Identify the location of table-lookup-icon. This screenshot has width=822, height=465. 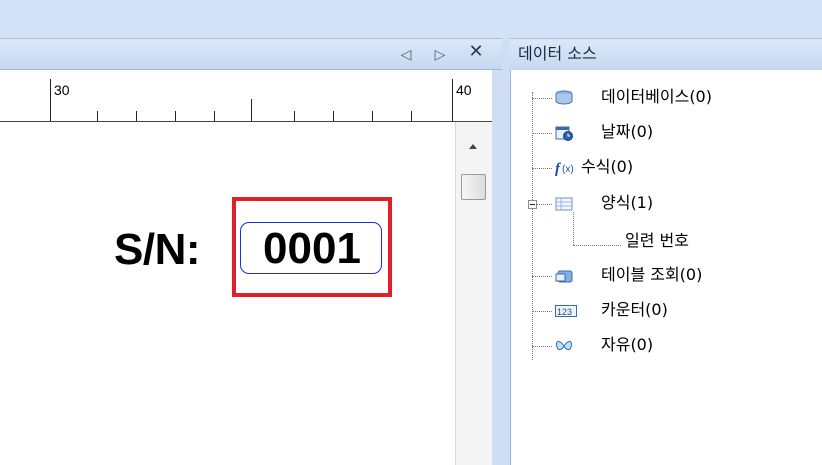
(564, 276).